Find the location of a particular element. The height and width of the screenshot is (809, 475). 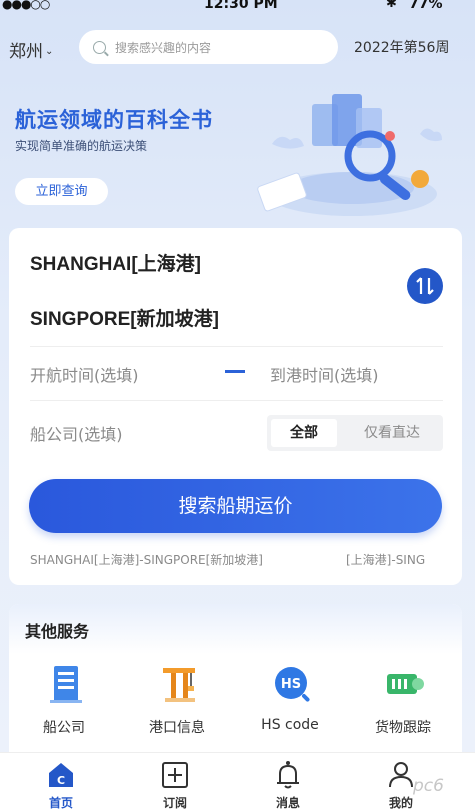

crane-icon is located at coordinates (179, 685).